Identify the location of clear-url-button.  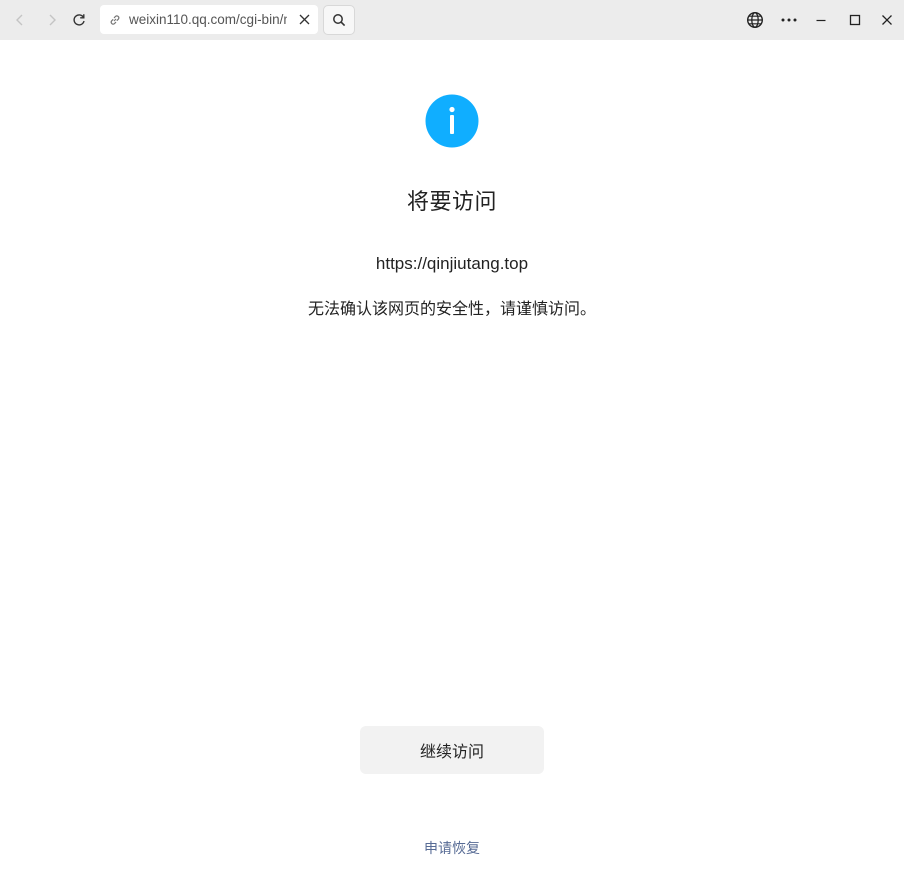
(304, 19).